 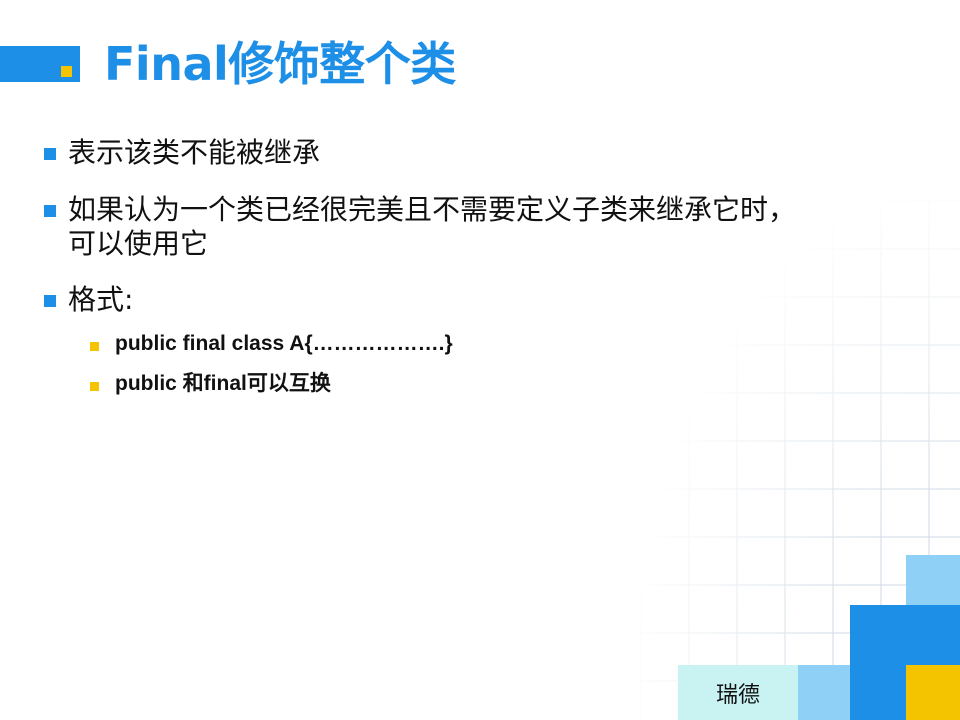 I want to click on sub-bullet-text: public final class A{……………….}, so click(x=284, y=343).